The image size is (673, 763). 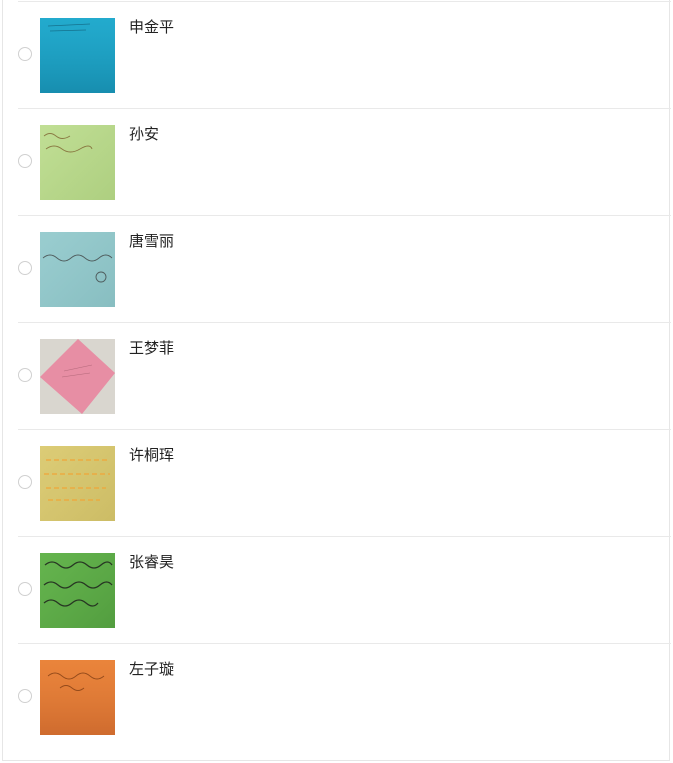 What do you see at coordinates (152, 27) in the screenshot?
I see `candidate-name: 申金平` at bounding box center [152, 27].